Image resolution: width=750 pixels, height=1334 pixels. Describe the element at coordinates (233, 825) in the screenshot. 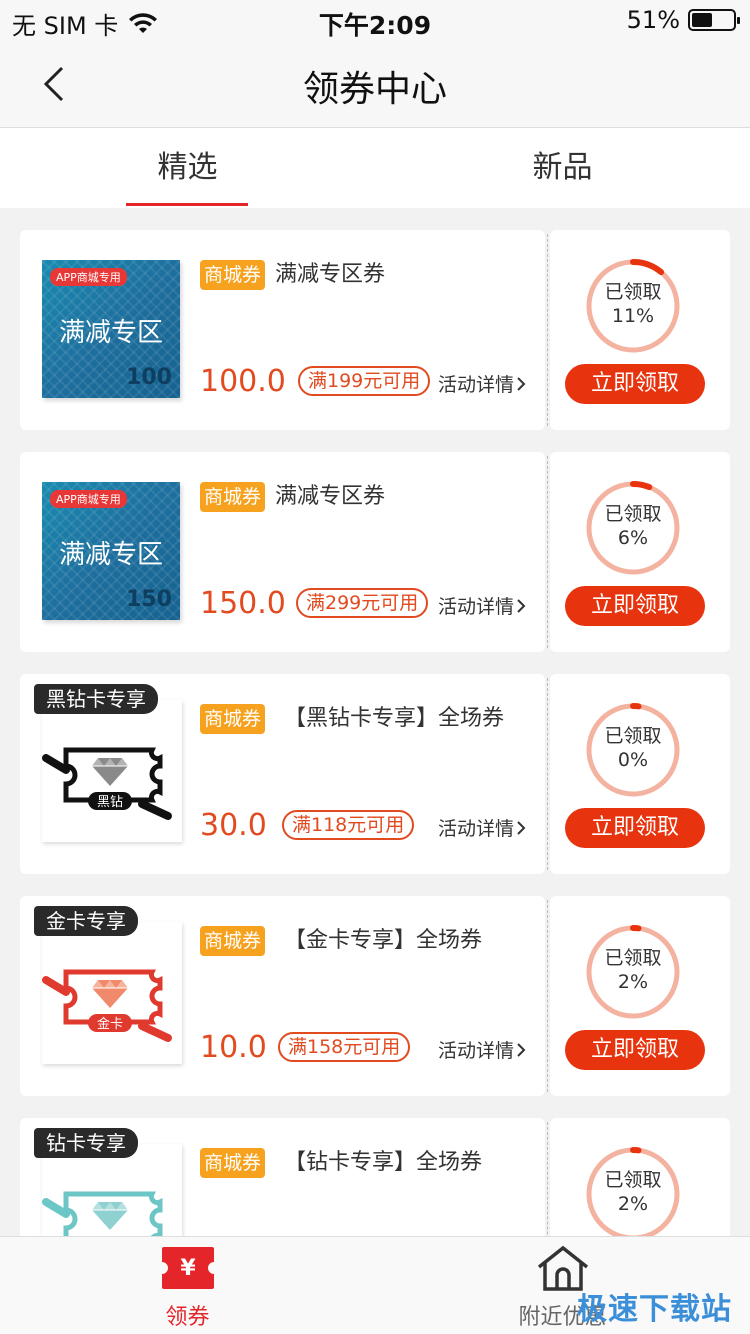

I see `coupon-amount: 30.0` at that location.